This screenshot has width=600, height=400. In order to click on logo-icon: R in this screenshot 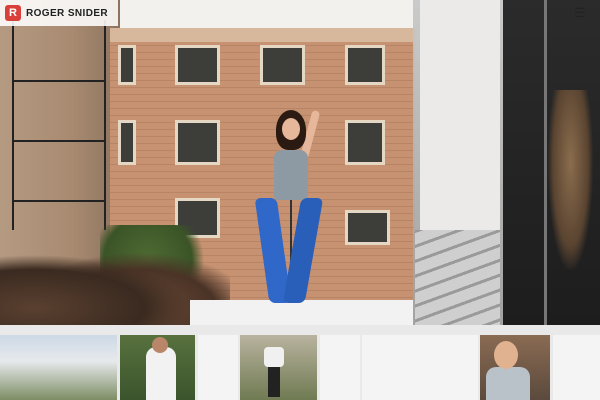, I will do `click(13, 13)`.